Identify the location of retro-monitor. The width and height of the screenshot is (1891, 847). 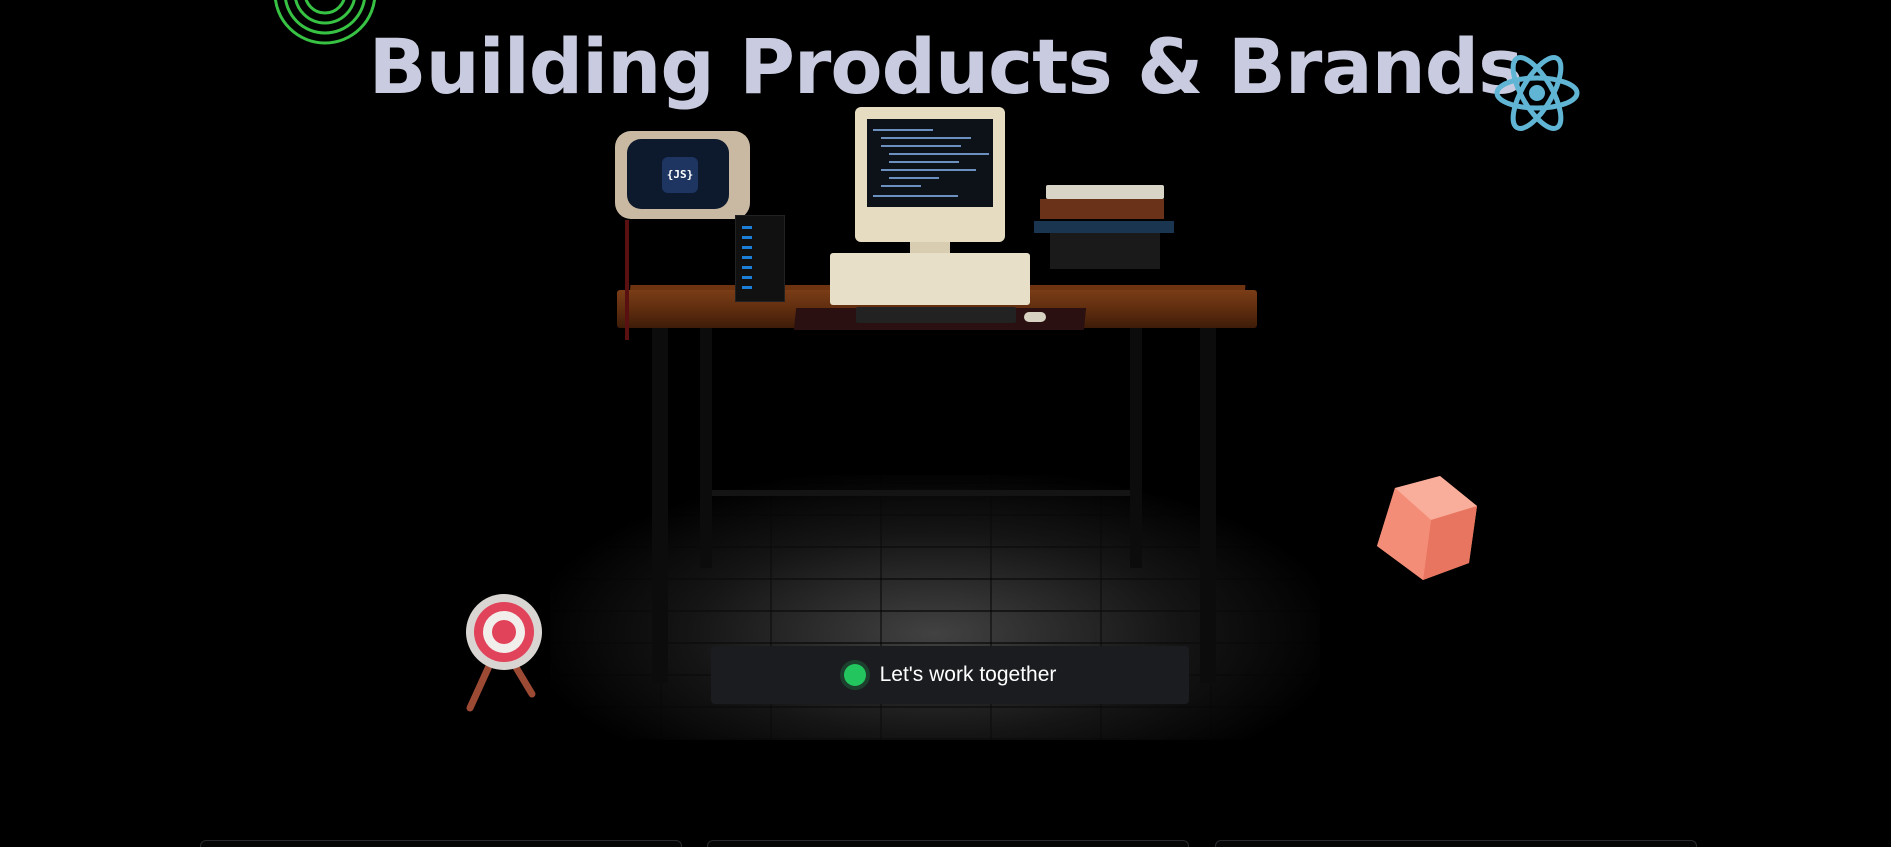
(930, 174).